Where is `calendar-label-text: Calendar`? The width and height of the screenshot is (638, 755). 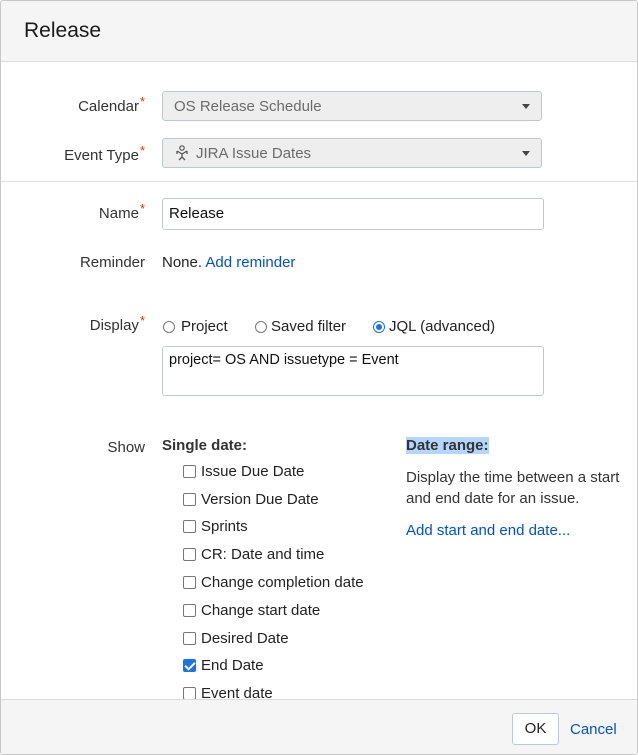
calendar-label-text: Calendar is located at coordinates (108, 106).